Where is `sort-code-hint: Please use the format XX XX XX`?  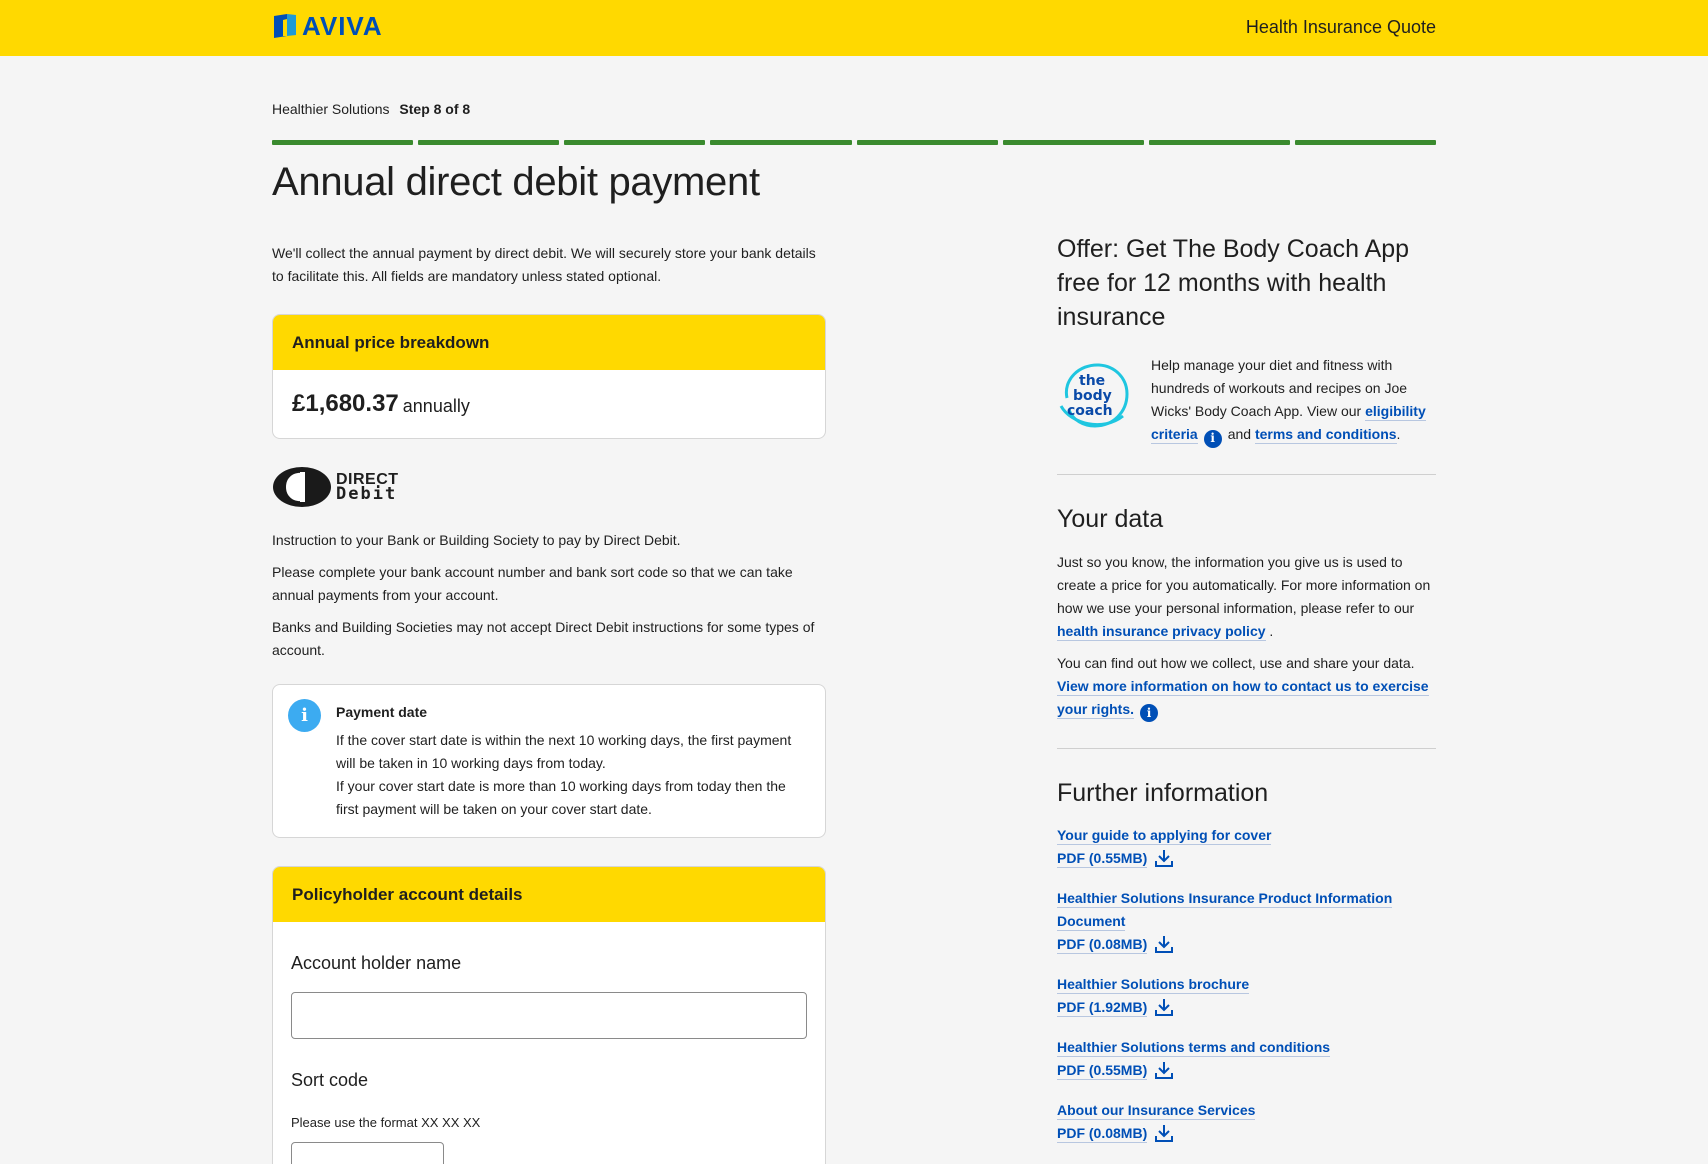
sort-code-hint: Please use the format XX XX XX is located at coordinates (386, 1122).